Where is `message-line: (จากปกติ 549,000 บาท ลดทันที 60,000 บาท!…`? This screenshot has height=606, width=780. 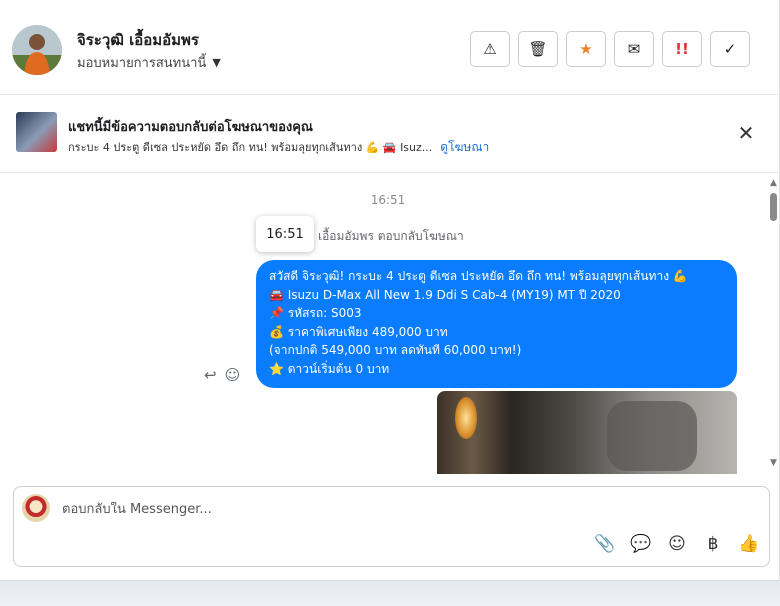 message-line: (จากปกติ 549,000 บาท ลดทันที 60,000 บาท!… is located at coordinates (395, 350).